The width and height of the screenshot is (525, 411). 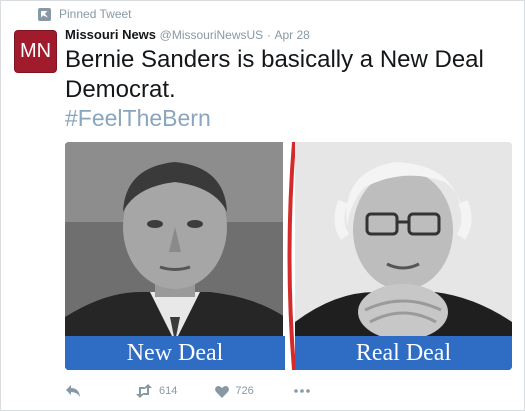 I want to click on like-count: 726, so click(x=244, y=391).